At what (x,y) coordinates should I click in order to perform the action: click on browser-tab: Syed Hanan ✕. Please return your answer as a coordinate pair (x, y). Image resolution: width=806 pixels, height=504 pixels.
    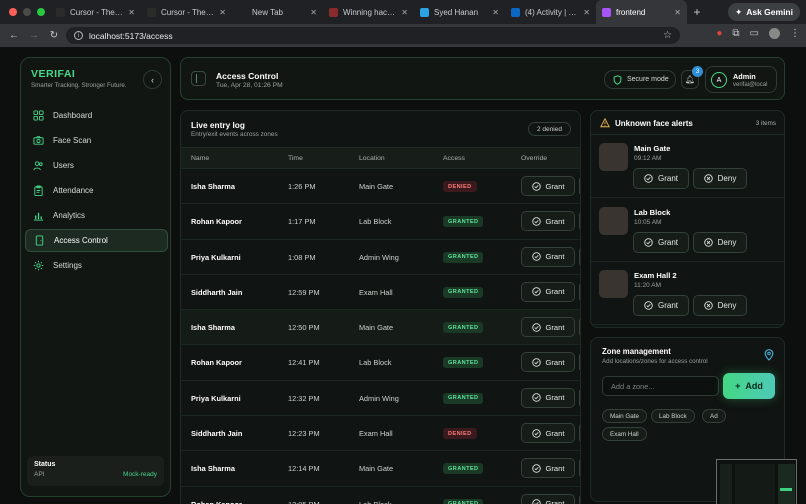
    Looking at the image, I should click on (459, 12).